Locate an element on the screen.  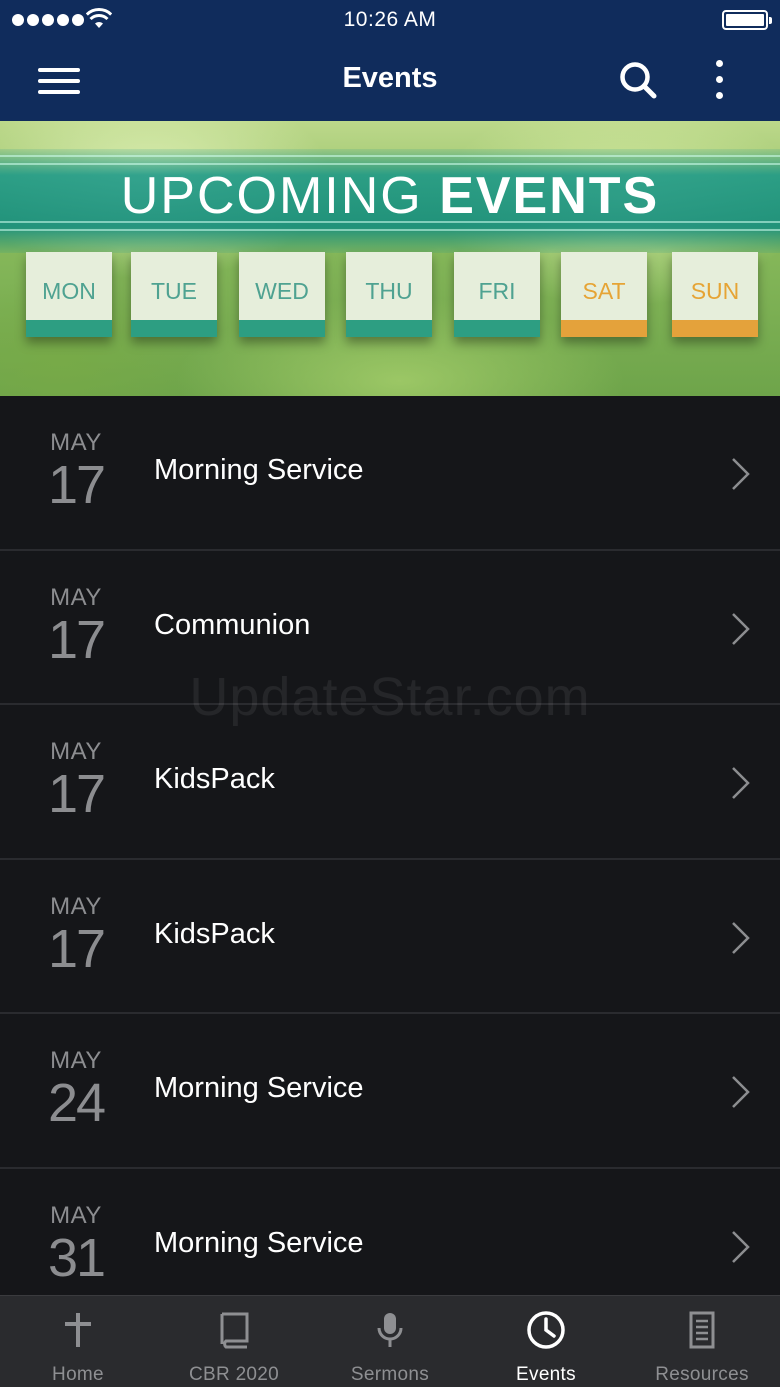
book-icon is located at coordinates (234, 1330).